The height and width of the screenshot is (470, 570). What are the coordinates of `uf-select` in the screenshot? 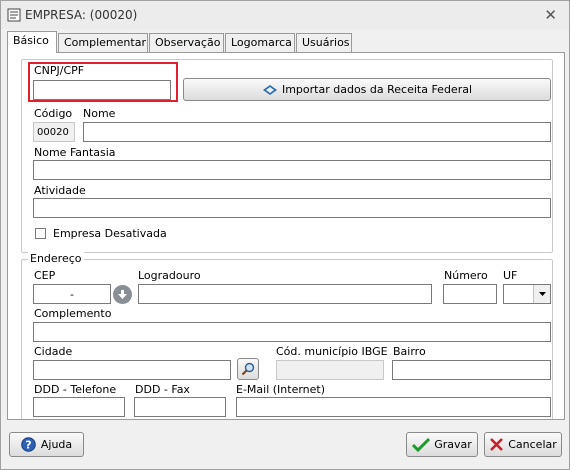 It's located at (527, 294).